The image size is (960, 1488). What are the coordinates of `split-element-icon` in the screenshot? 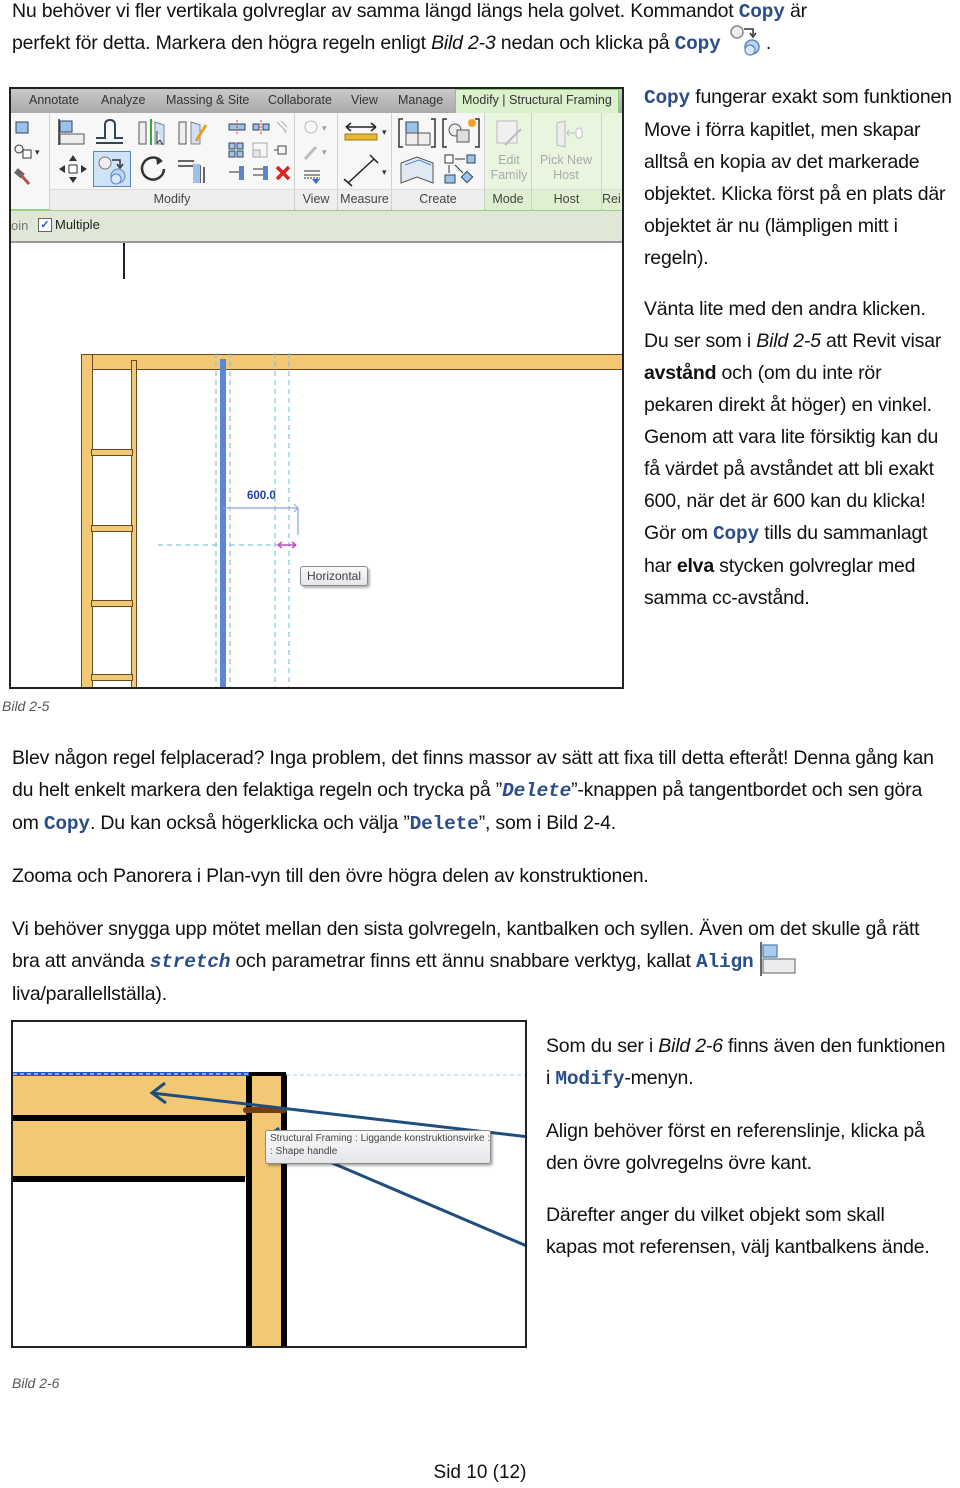 It's located at (237, 127).